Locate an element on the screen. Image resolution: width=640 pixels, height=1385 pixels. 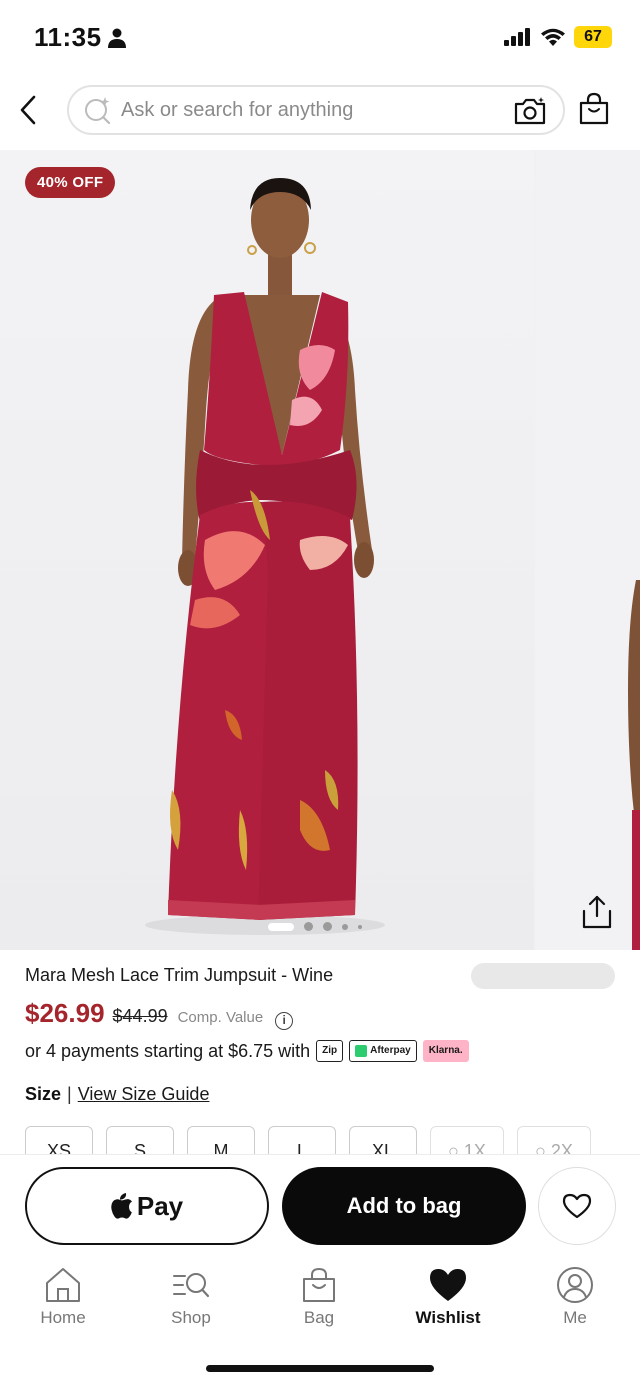
tab-label: Home is located at coordinates (63, 1317).